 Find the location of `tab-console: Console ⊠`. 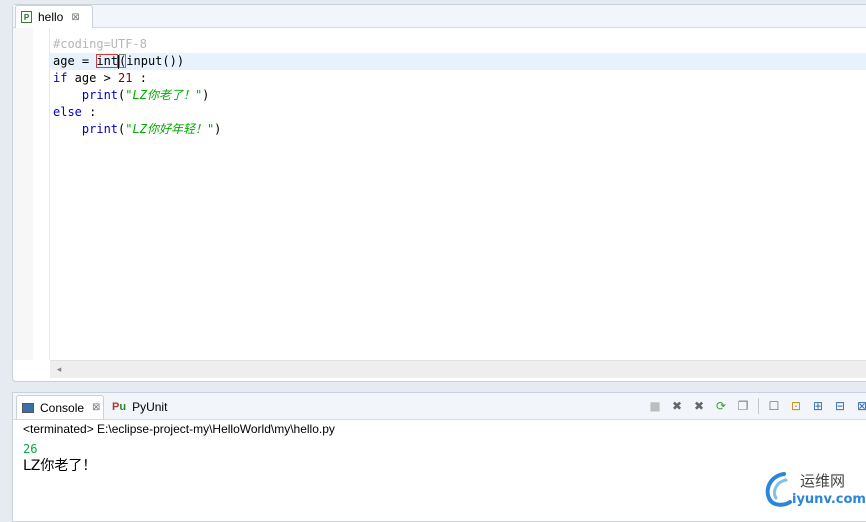

tab-console: Console ⊠ is located at coordinates (60, 407).